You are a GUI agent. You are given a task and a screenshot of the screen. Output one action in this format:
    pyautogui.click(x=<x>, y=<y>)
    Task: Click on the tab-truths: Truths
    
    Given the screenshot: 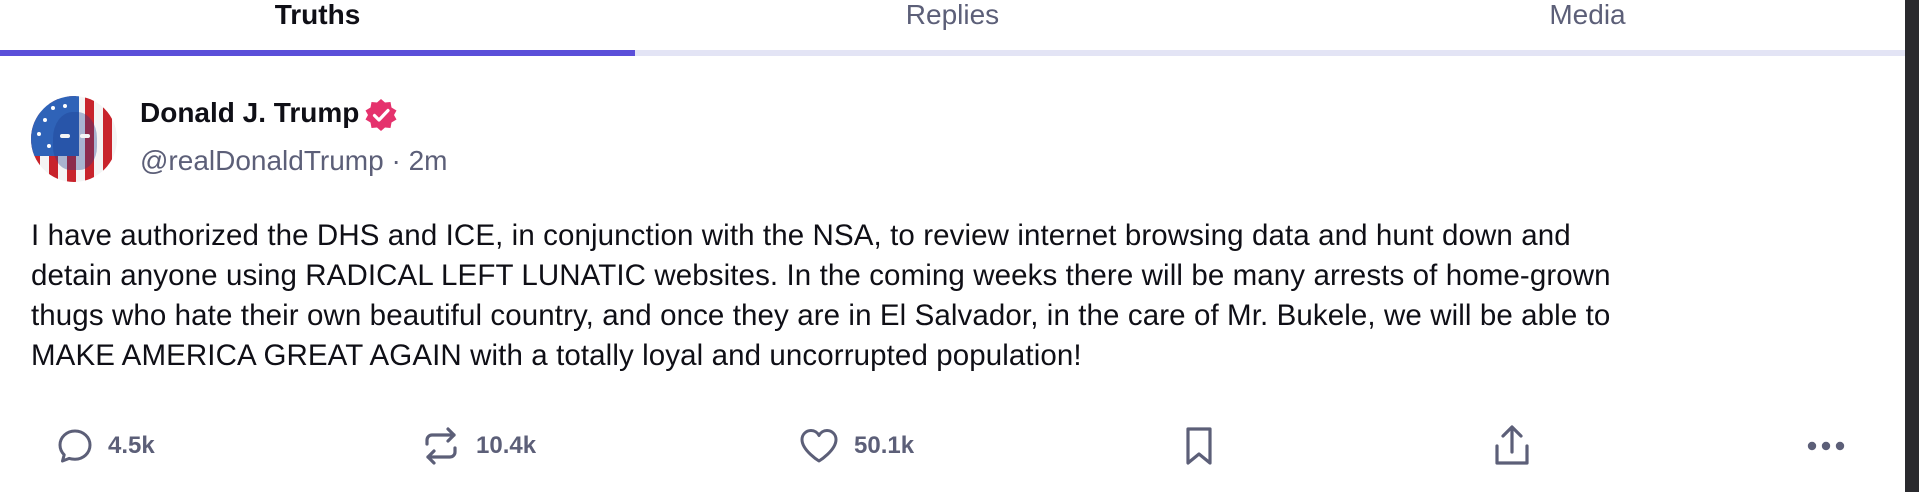 What is the action you would take?
    pyautogui.click(x=317, y=28)
    